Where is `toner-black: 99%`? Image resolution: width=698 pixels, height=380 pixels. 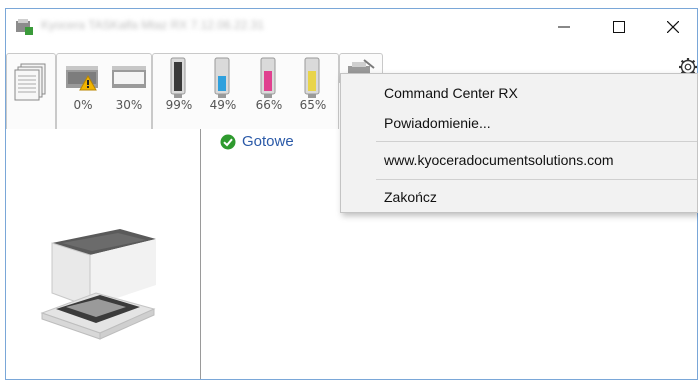
toner-black: 99% is located at coordinates (179, 83).